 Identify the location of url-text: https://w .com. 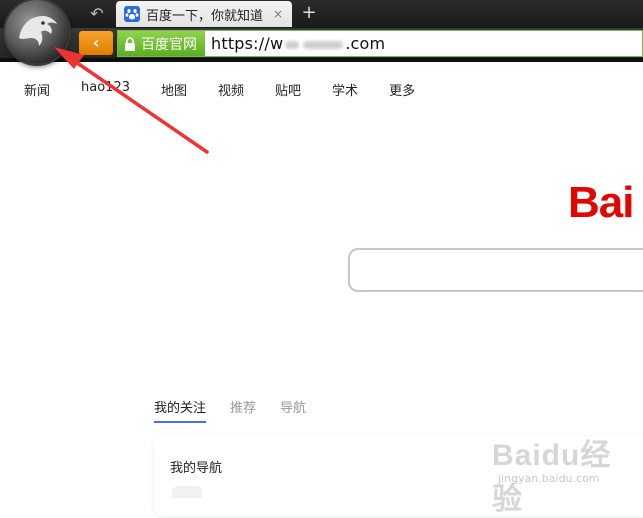
(298, 43).